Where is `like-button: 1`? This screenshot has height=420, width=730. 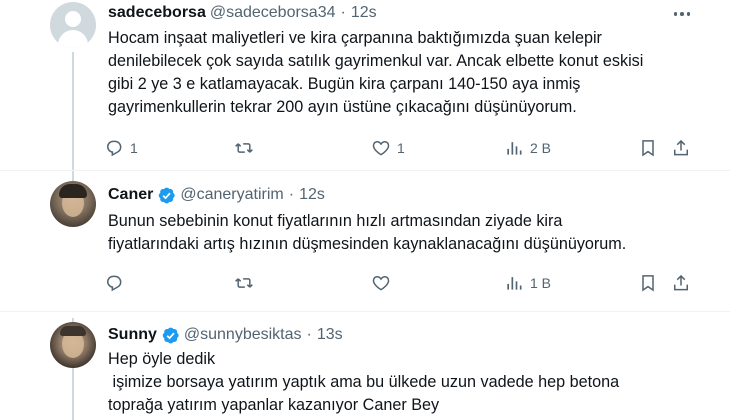 like-button: 1 is located at coordinates (388, 148).